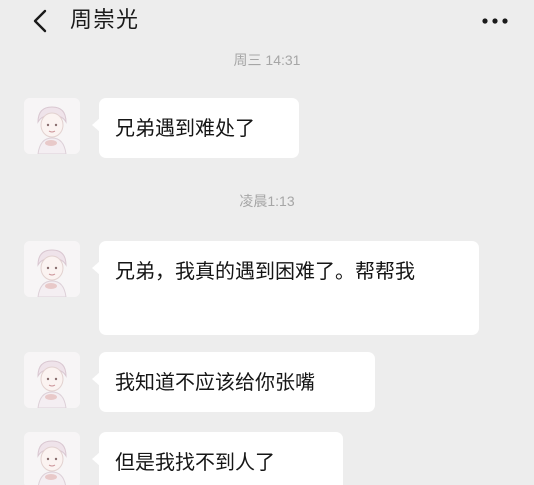 This screenshot has height=485, width=534. What do you see at coordinates (267, 60) in the screenshot?
I see `timestamp: 周三 14:31` at bounding box center [267, 60].